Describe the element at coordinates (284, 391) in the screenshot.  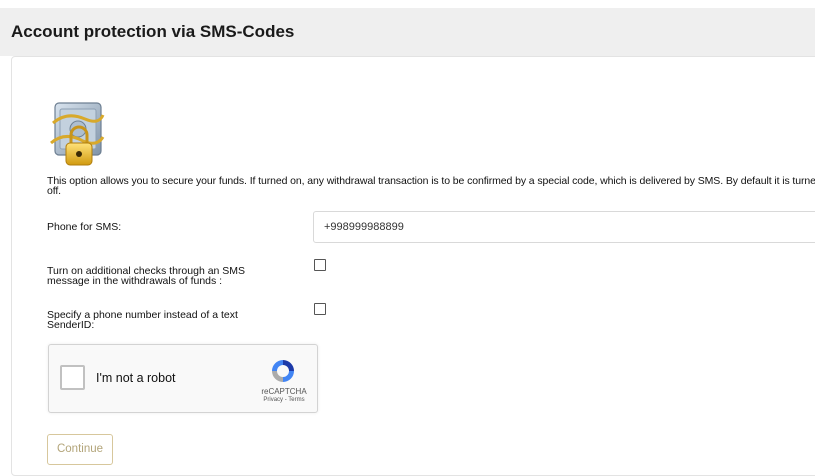
I see `recaptcha-brand: reCAPTCHA` at that location.